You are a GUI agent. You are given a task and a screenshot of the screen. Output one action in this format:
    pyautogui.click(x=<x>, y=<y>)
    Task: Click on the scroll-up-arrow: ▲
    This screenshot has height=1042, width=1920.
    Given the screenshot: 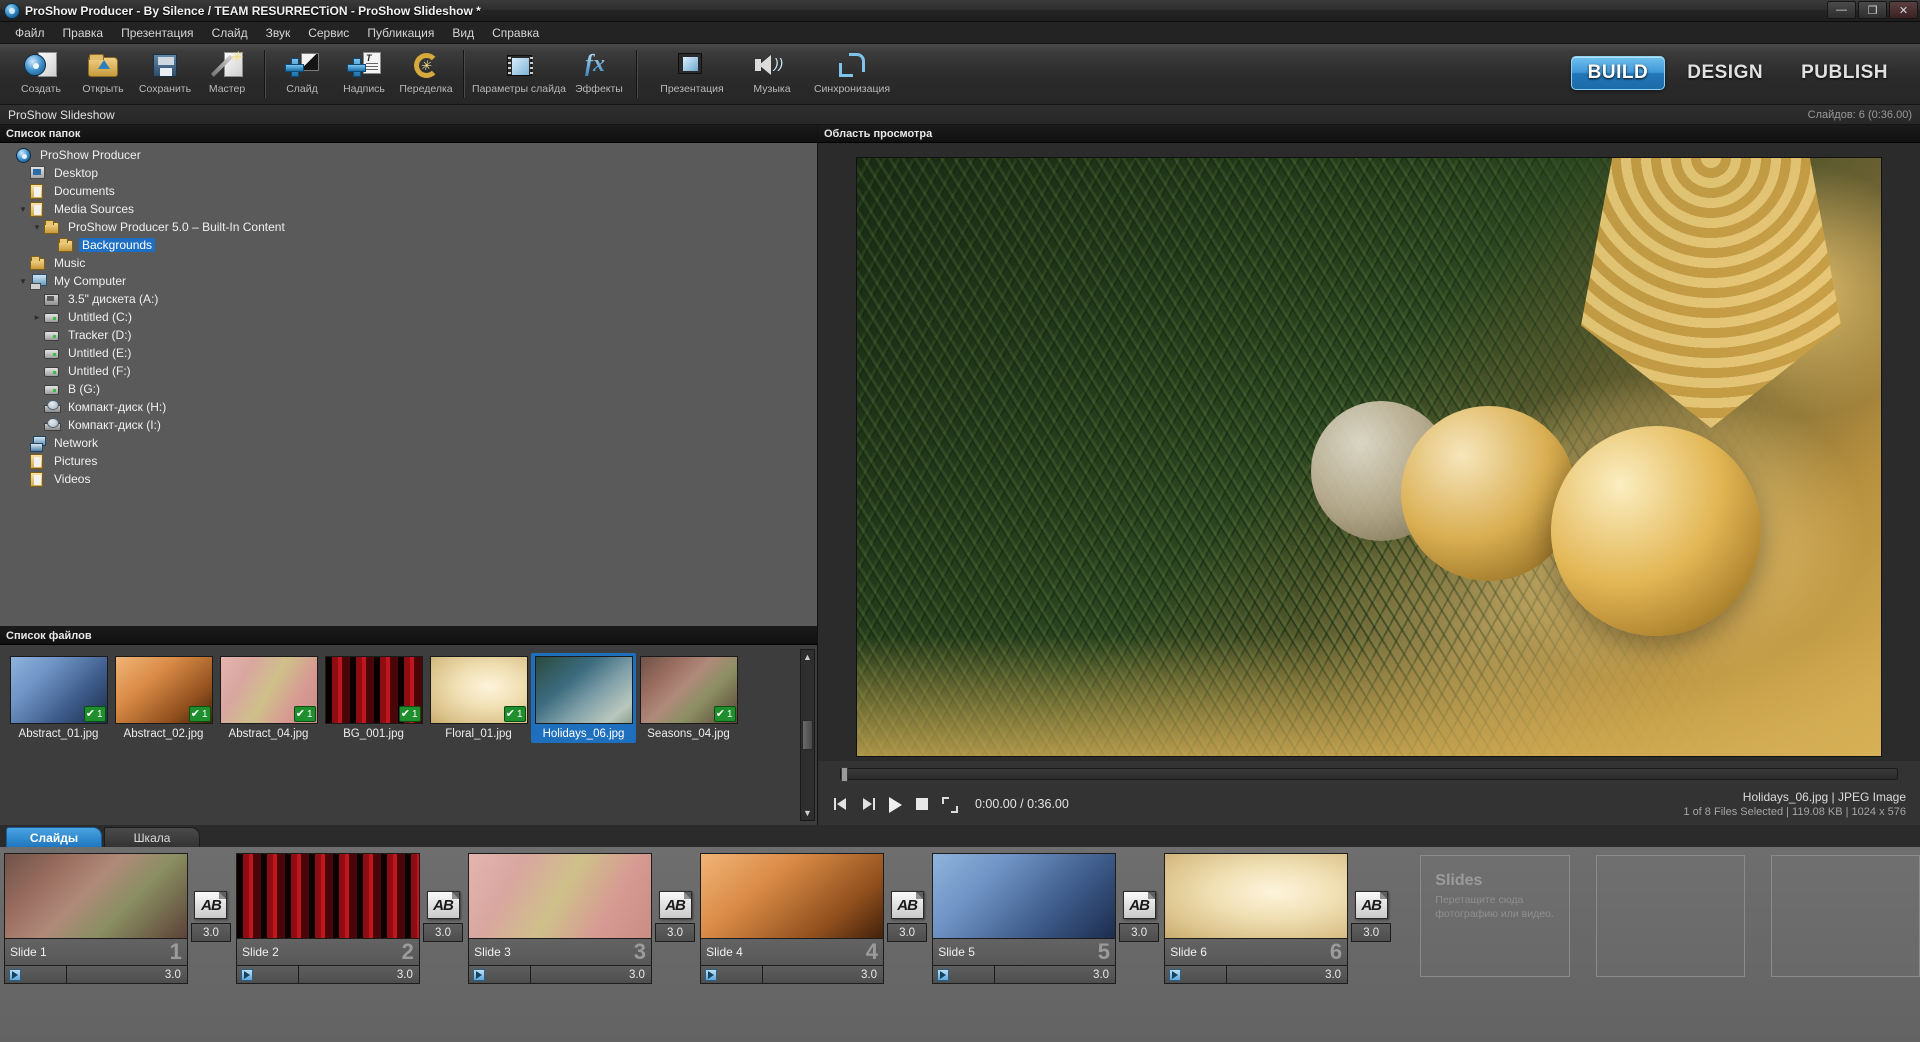 What is the action you would take?
    pyautogui.click(x=807, y=657)
    